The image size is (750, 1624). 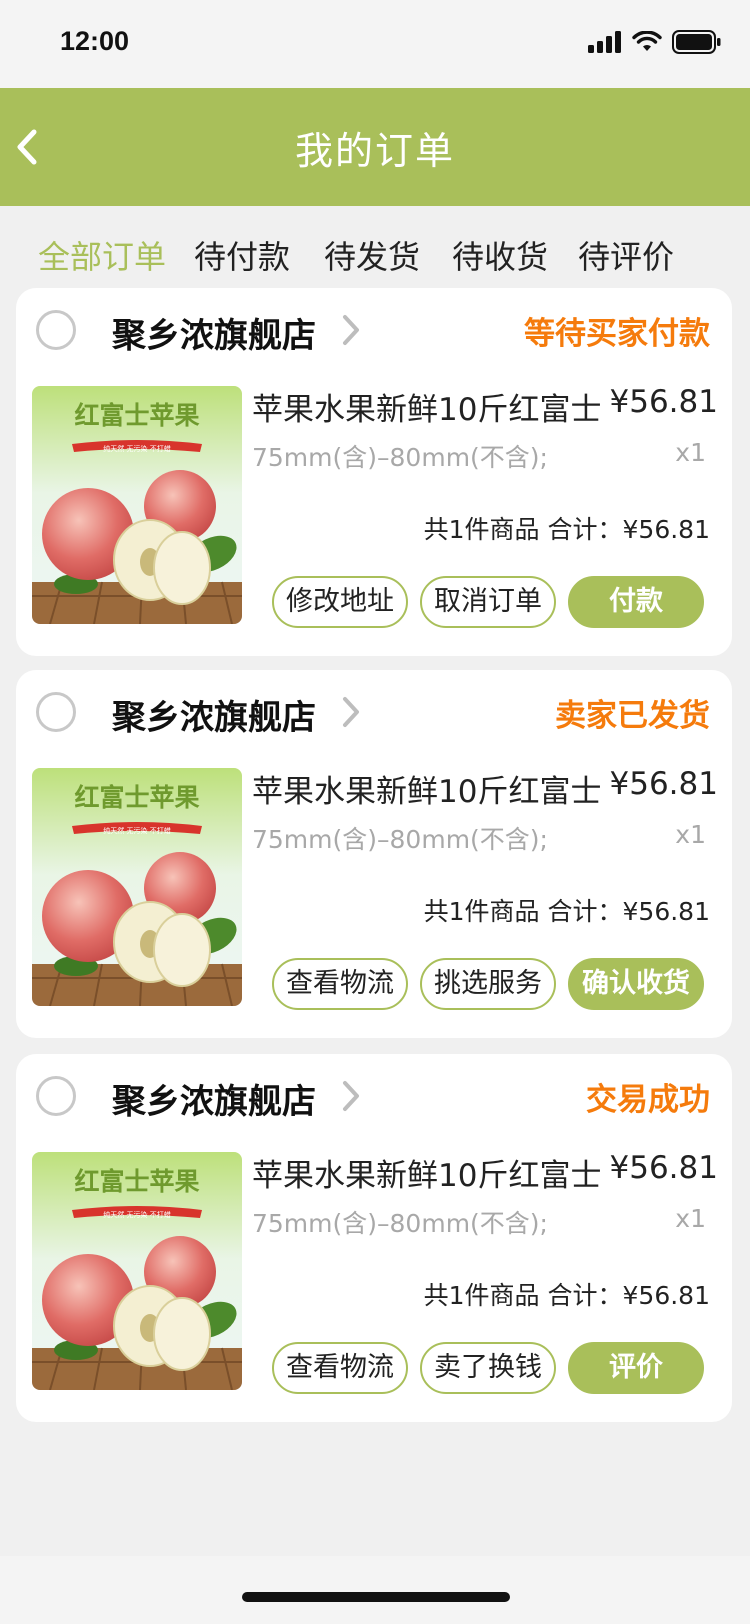 I want to click on order-action-button: 挑选服务, so click(x=488, y=984).